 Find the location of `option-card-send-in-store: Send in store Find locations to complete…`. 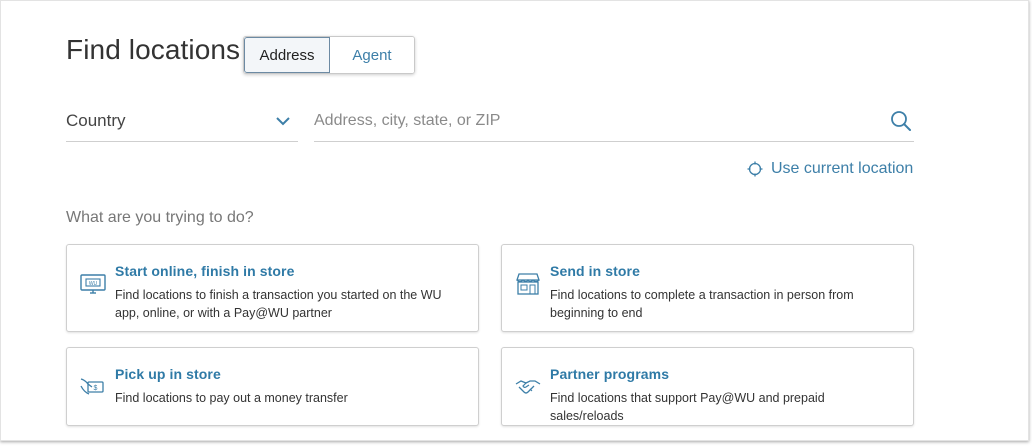

option-card-send-in-store: Send in store Find locations to complete… is located at coordinates (707, 288).